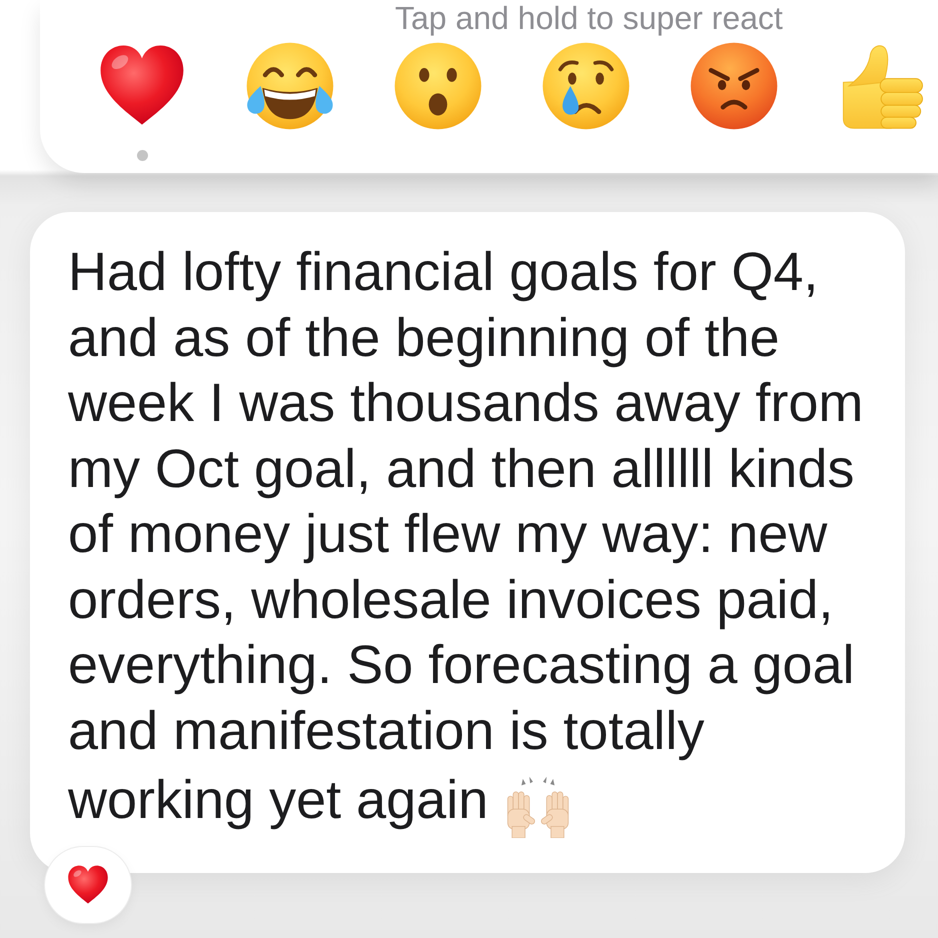 The image size is (938, 938). What do you see at coordinates (290, 86) in the screenshot?
I see `tears-of-joy-face-icon` at bounding box center [290, 86].